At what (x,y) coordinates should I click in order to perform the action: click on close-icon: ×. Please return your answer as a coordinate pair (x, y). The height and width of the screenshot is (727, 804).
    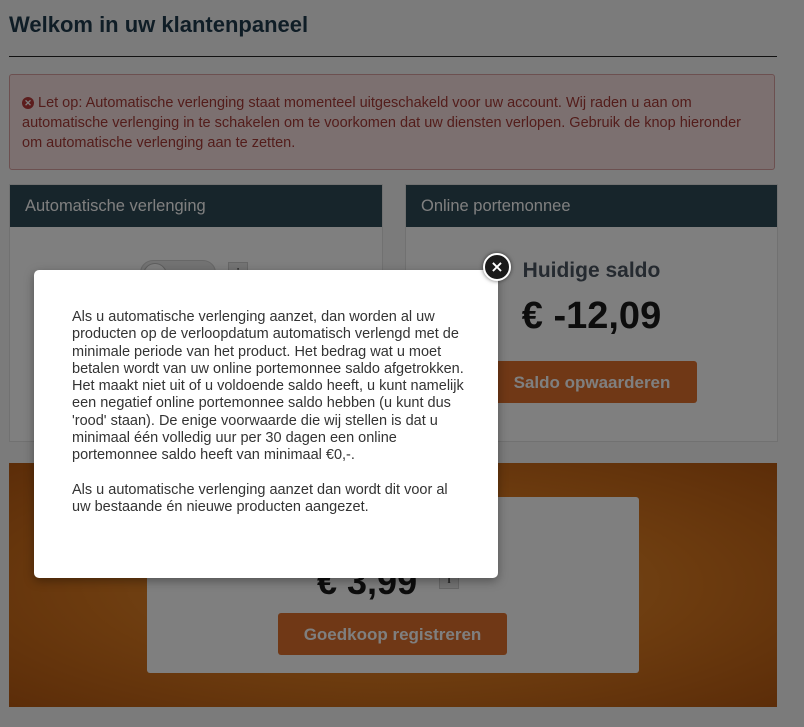
    Looking at the image, I should click on (497, 267).